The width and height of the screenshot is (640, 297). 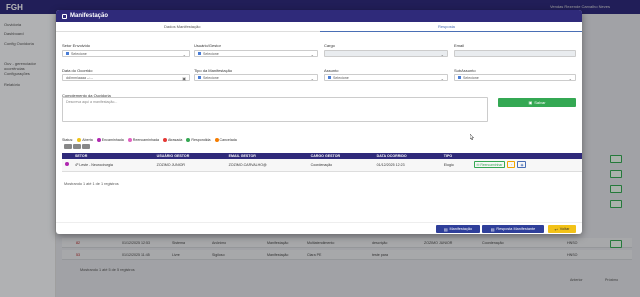 What do you see at coordinates (455, 165) in the screenshot?
I see `cell-tipo: Elogio` at bounding box center [455, 165].